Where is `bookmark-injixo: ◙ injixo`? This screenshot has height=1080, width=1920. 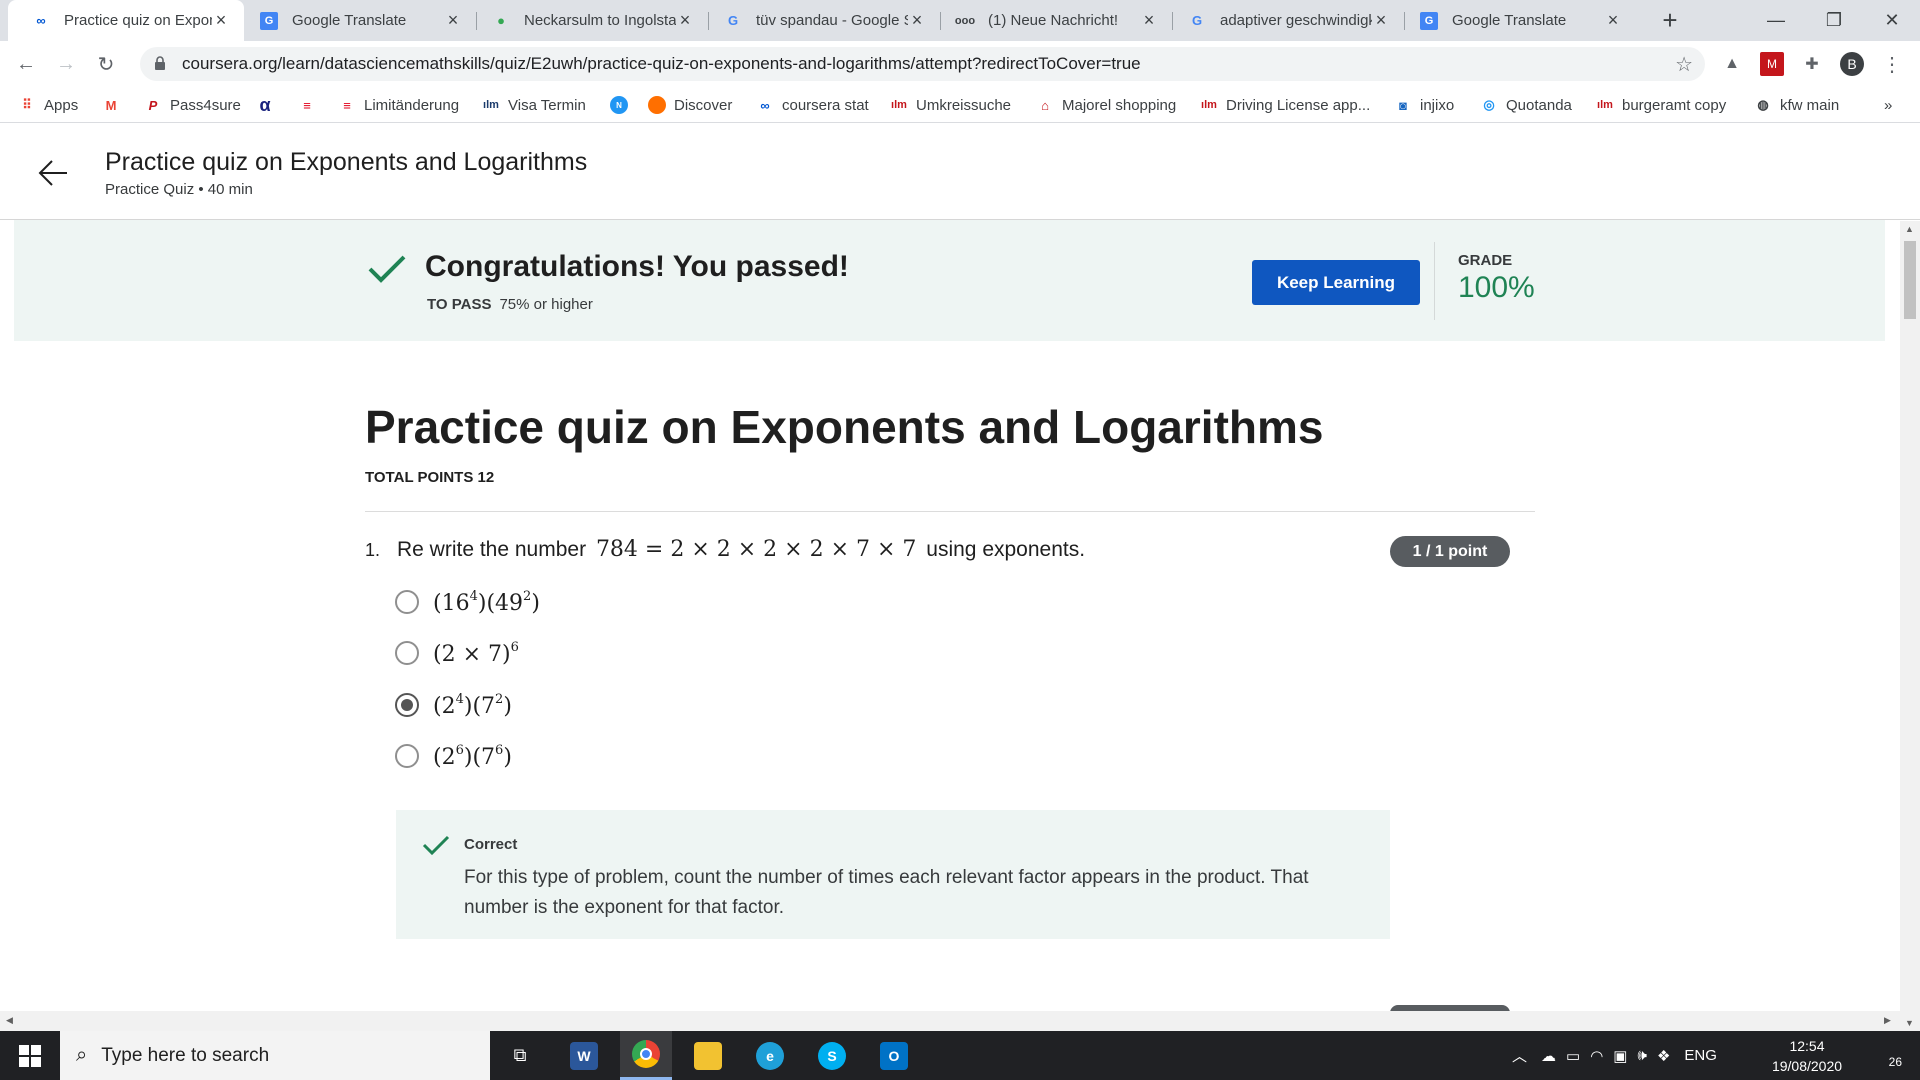 bookmark-injixo: ◙ injixo is located at coordinates (1424, 105).